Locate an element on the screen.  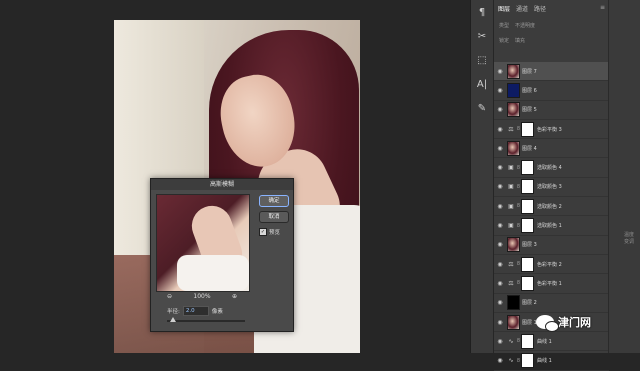
zoom-out-icon: ⊖ is located at coordinates (169, 296).